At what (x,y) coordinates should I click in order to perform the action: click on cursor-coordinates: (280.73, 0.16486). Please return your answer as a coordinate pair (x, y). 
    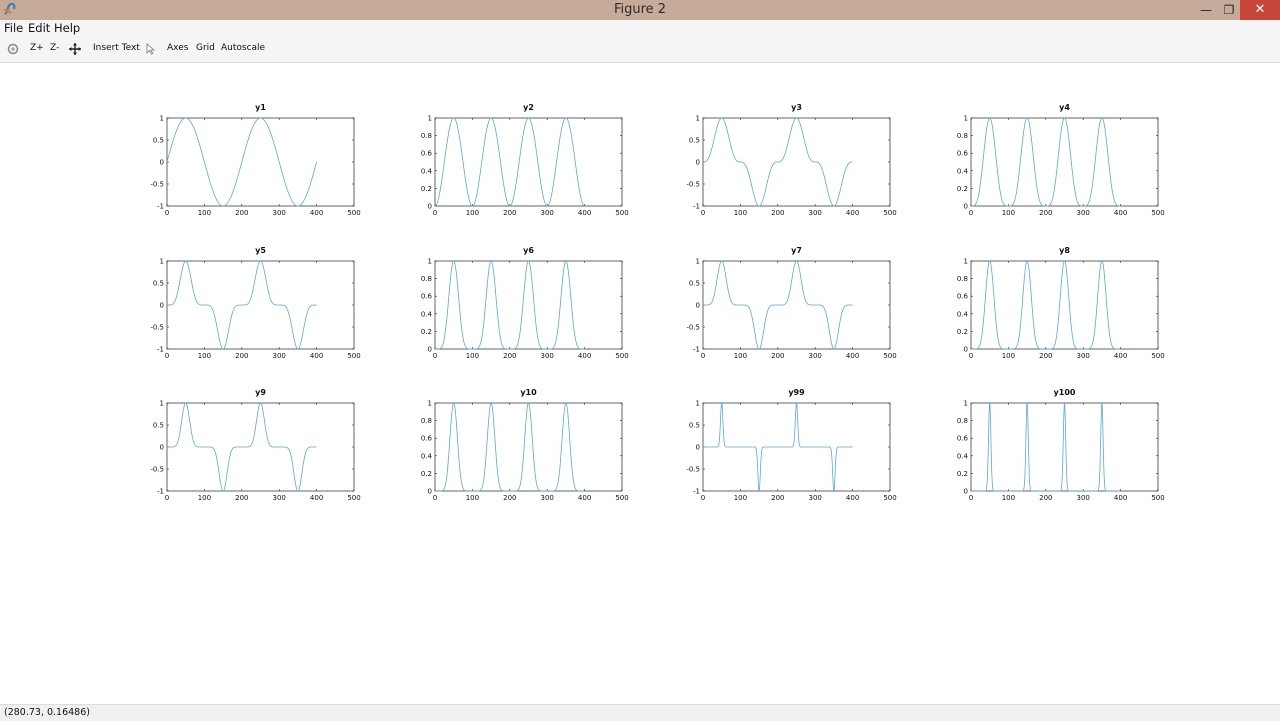
    Looking at the image, I should click on (47, 712).